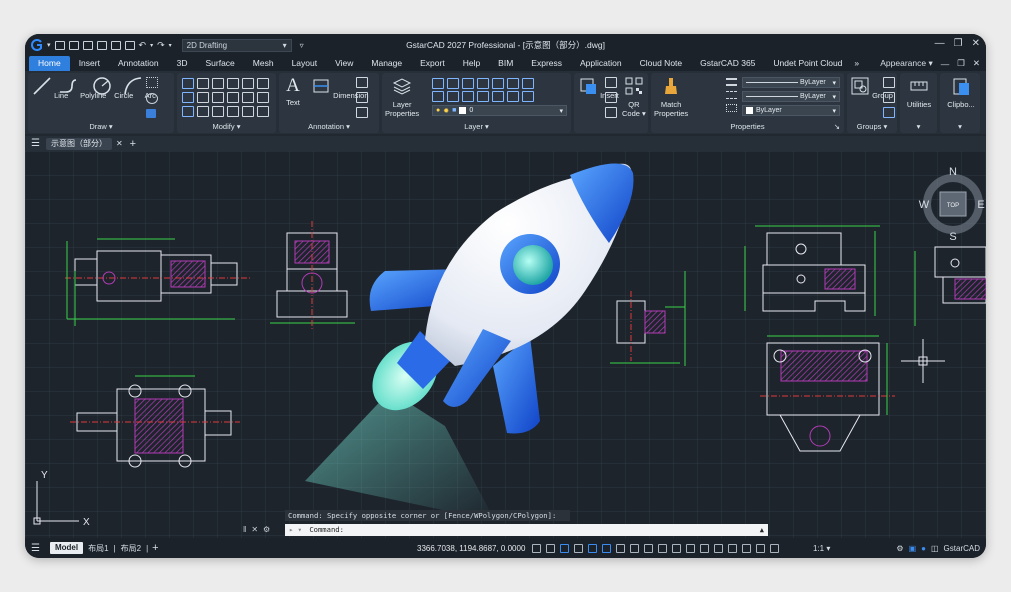  I want to click on edit-block-icon, so click(611, 97).